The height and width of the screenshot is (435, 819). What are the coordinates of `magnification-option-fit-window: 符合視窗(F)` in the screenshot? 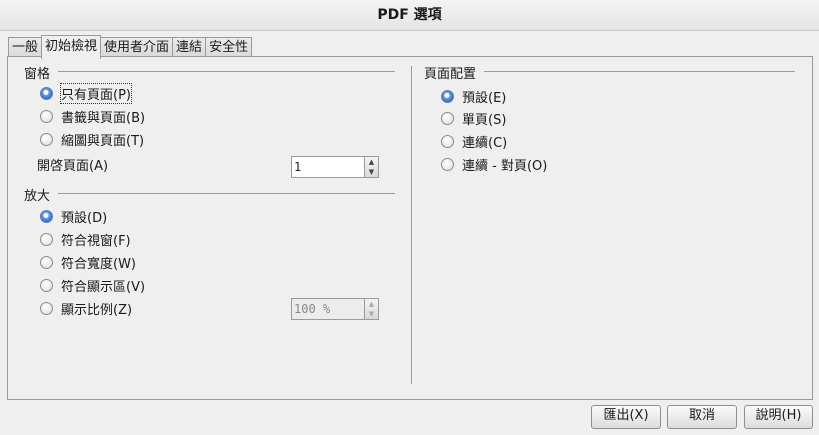 It's located at (85, 239).